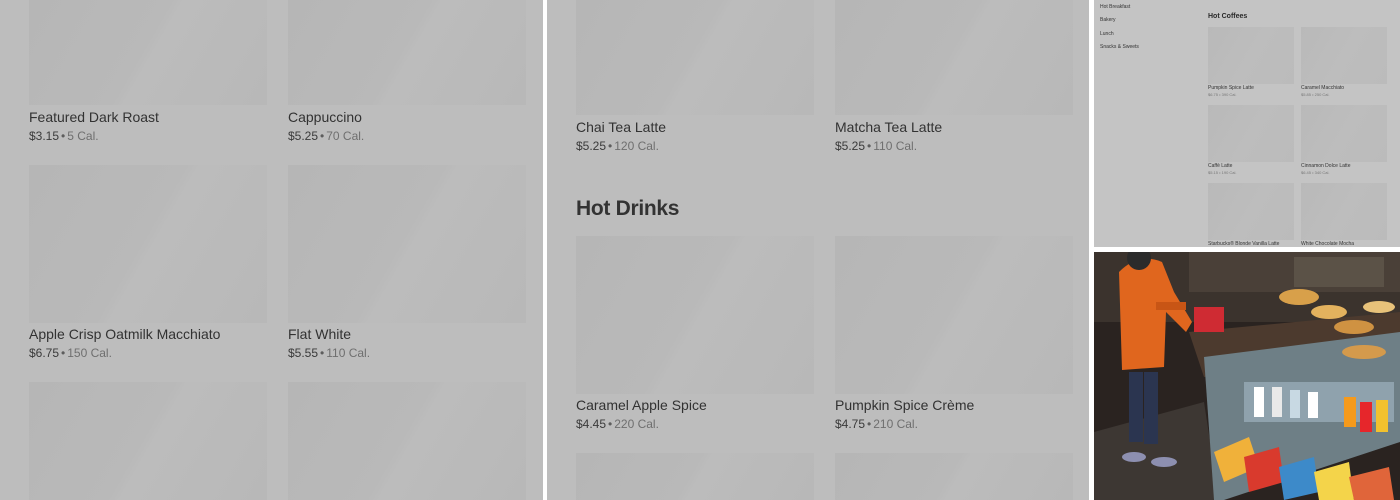 This screenshot has width=1400, height=500. I want to click on item-meta: $5.25 • 120 Cal., so click(617, 146).